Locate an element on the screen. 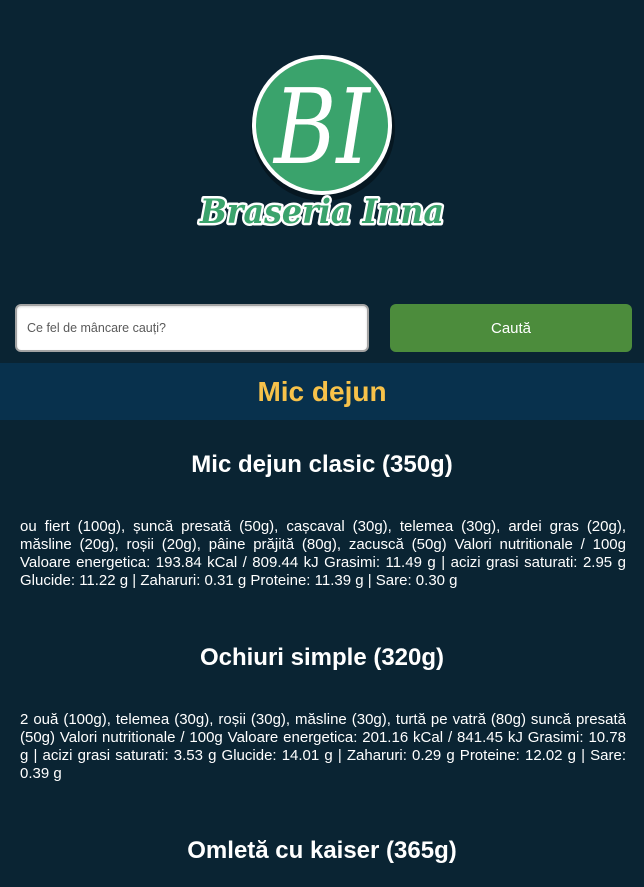 Image resolution: width=644 pixels, height=887 pixels. menu-item-title: Ochiuri simple (320g) is located at coordinates (322, 657).